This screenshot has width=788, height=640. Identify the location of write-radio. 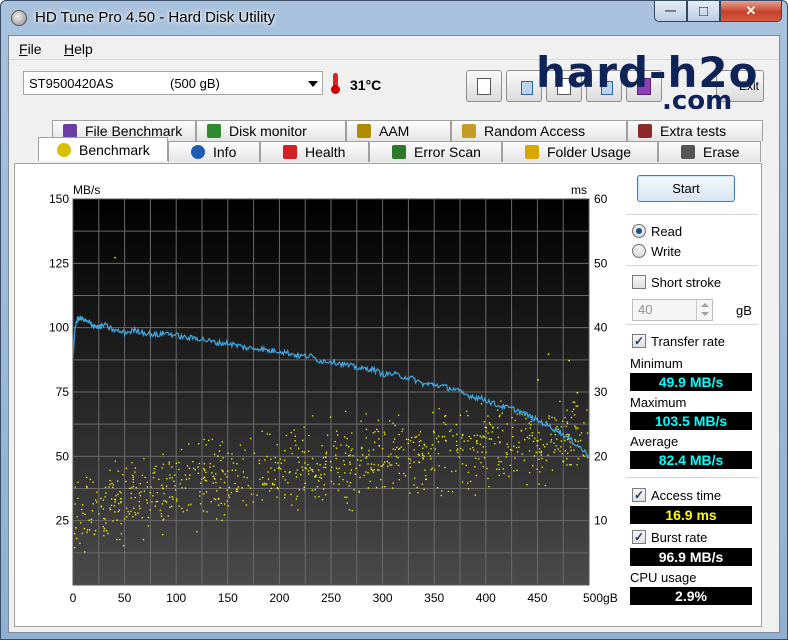
(639, 251).